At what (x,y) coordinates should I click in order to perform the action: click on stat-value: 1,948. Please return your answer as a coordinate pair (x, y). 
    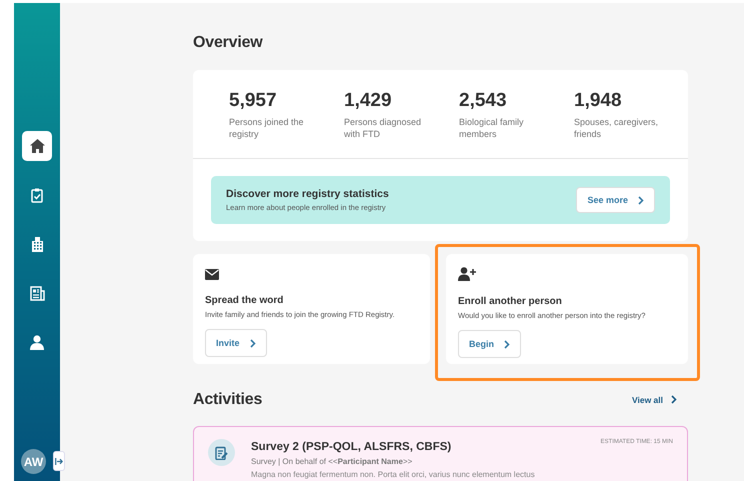
    Looking at the image, I should click on (598, 101).